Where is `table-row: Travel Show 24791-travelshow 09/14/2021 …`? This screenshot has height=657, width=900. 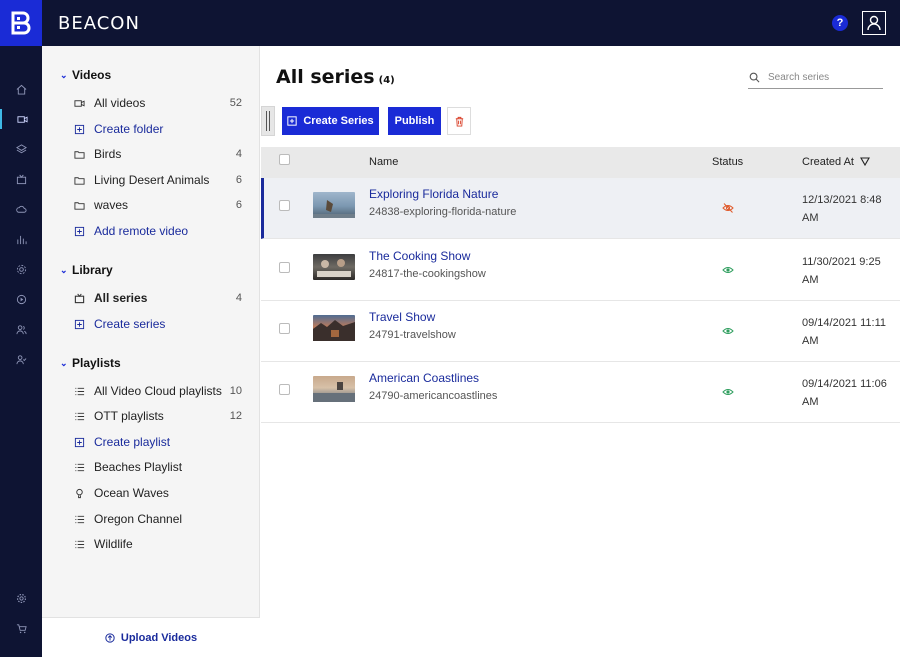
table-row: Travel Show 24791-travelshow 09/14/2021 … is located at coordinates (580, 331).